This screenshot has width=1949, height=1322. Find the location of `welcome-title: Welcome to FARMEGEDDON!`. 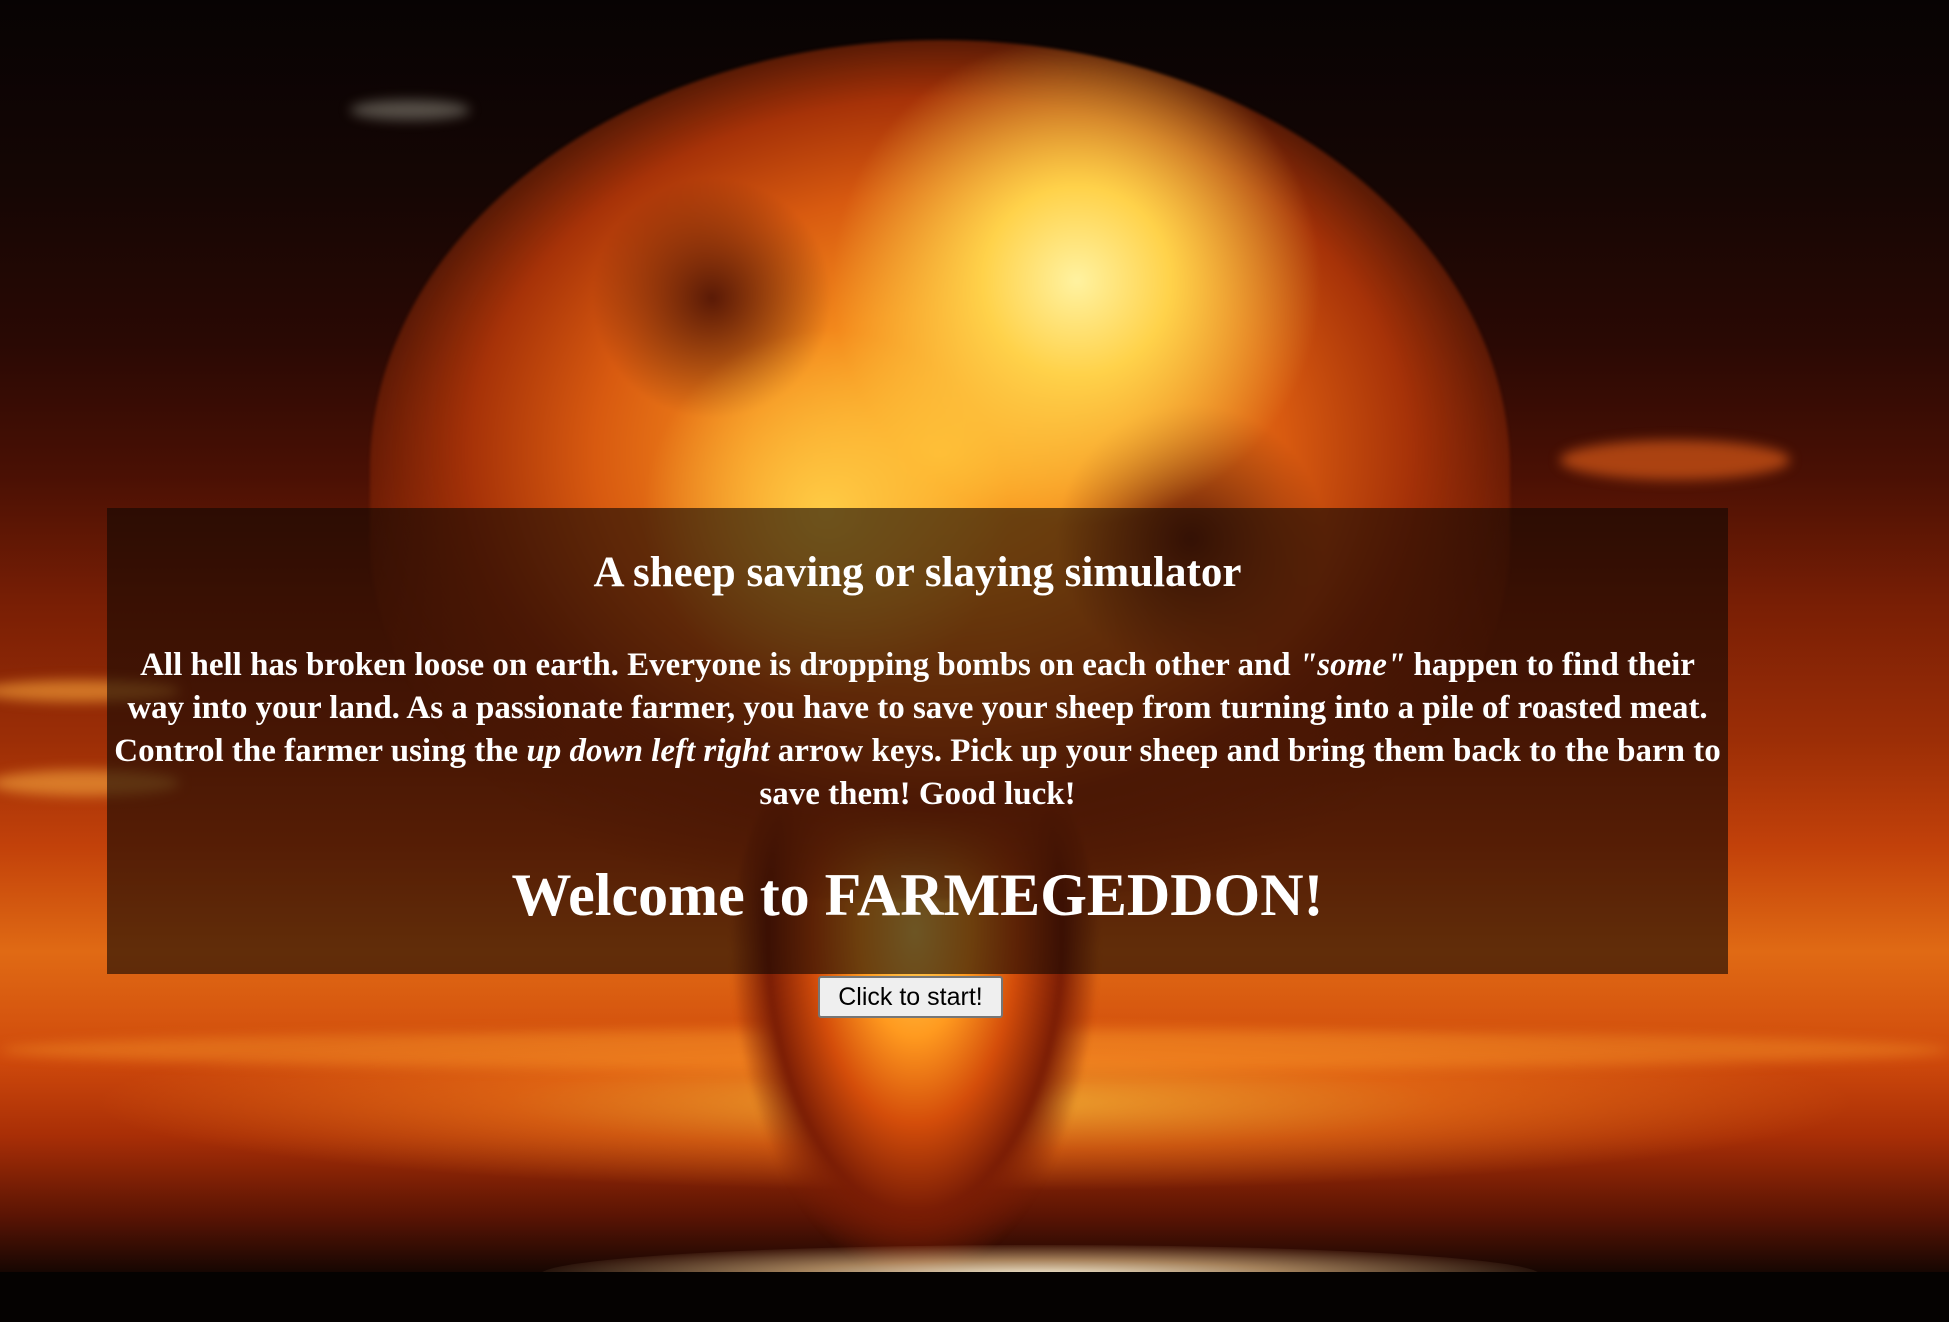

welcome-title: Welcome to FARMEGEDDON! is located at coordinates (917, 895).